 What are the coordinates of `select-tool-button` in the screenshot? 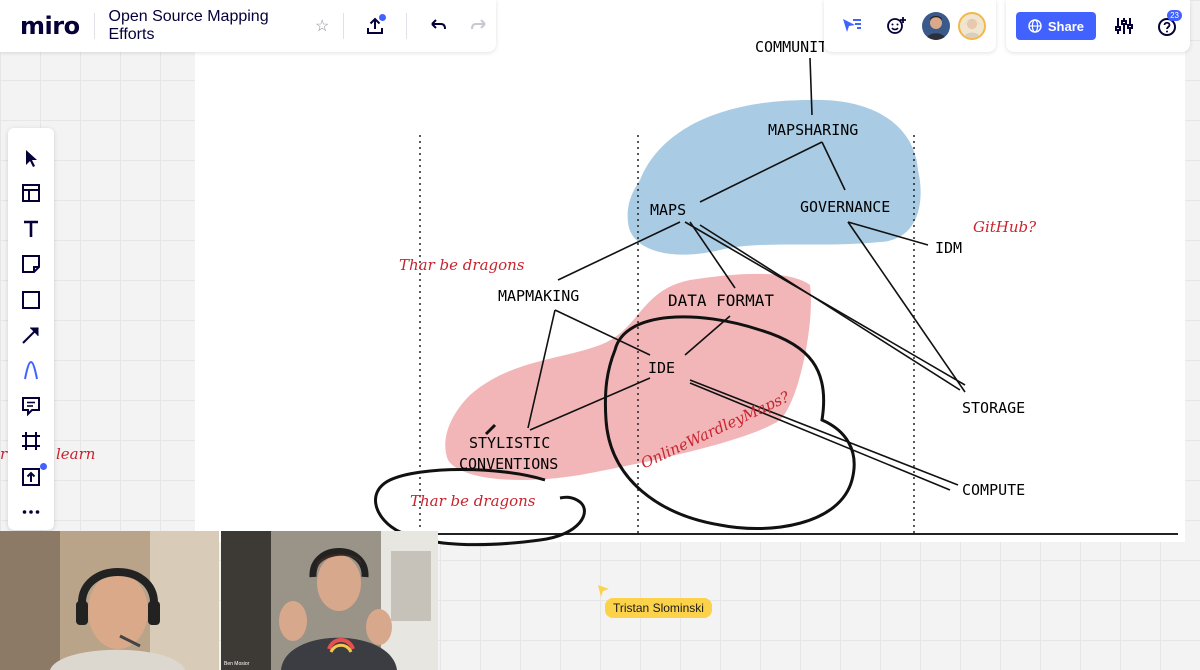 It's located at (31, 157).